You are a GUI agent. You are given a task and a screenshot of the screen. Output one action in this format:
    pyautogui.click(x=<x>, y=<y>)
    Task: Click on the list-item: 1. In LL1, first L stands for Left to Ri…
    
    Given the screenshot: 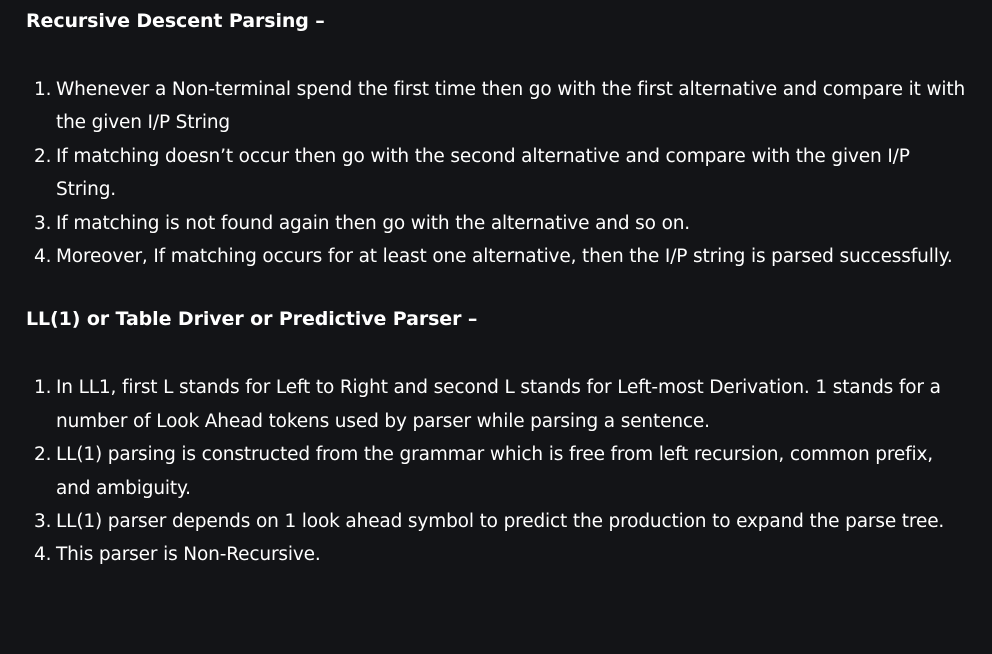 What is the action you would take?
    pyautogui.click(x=496, y=404)
    